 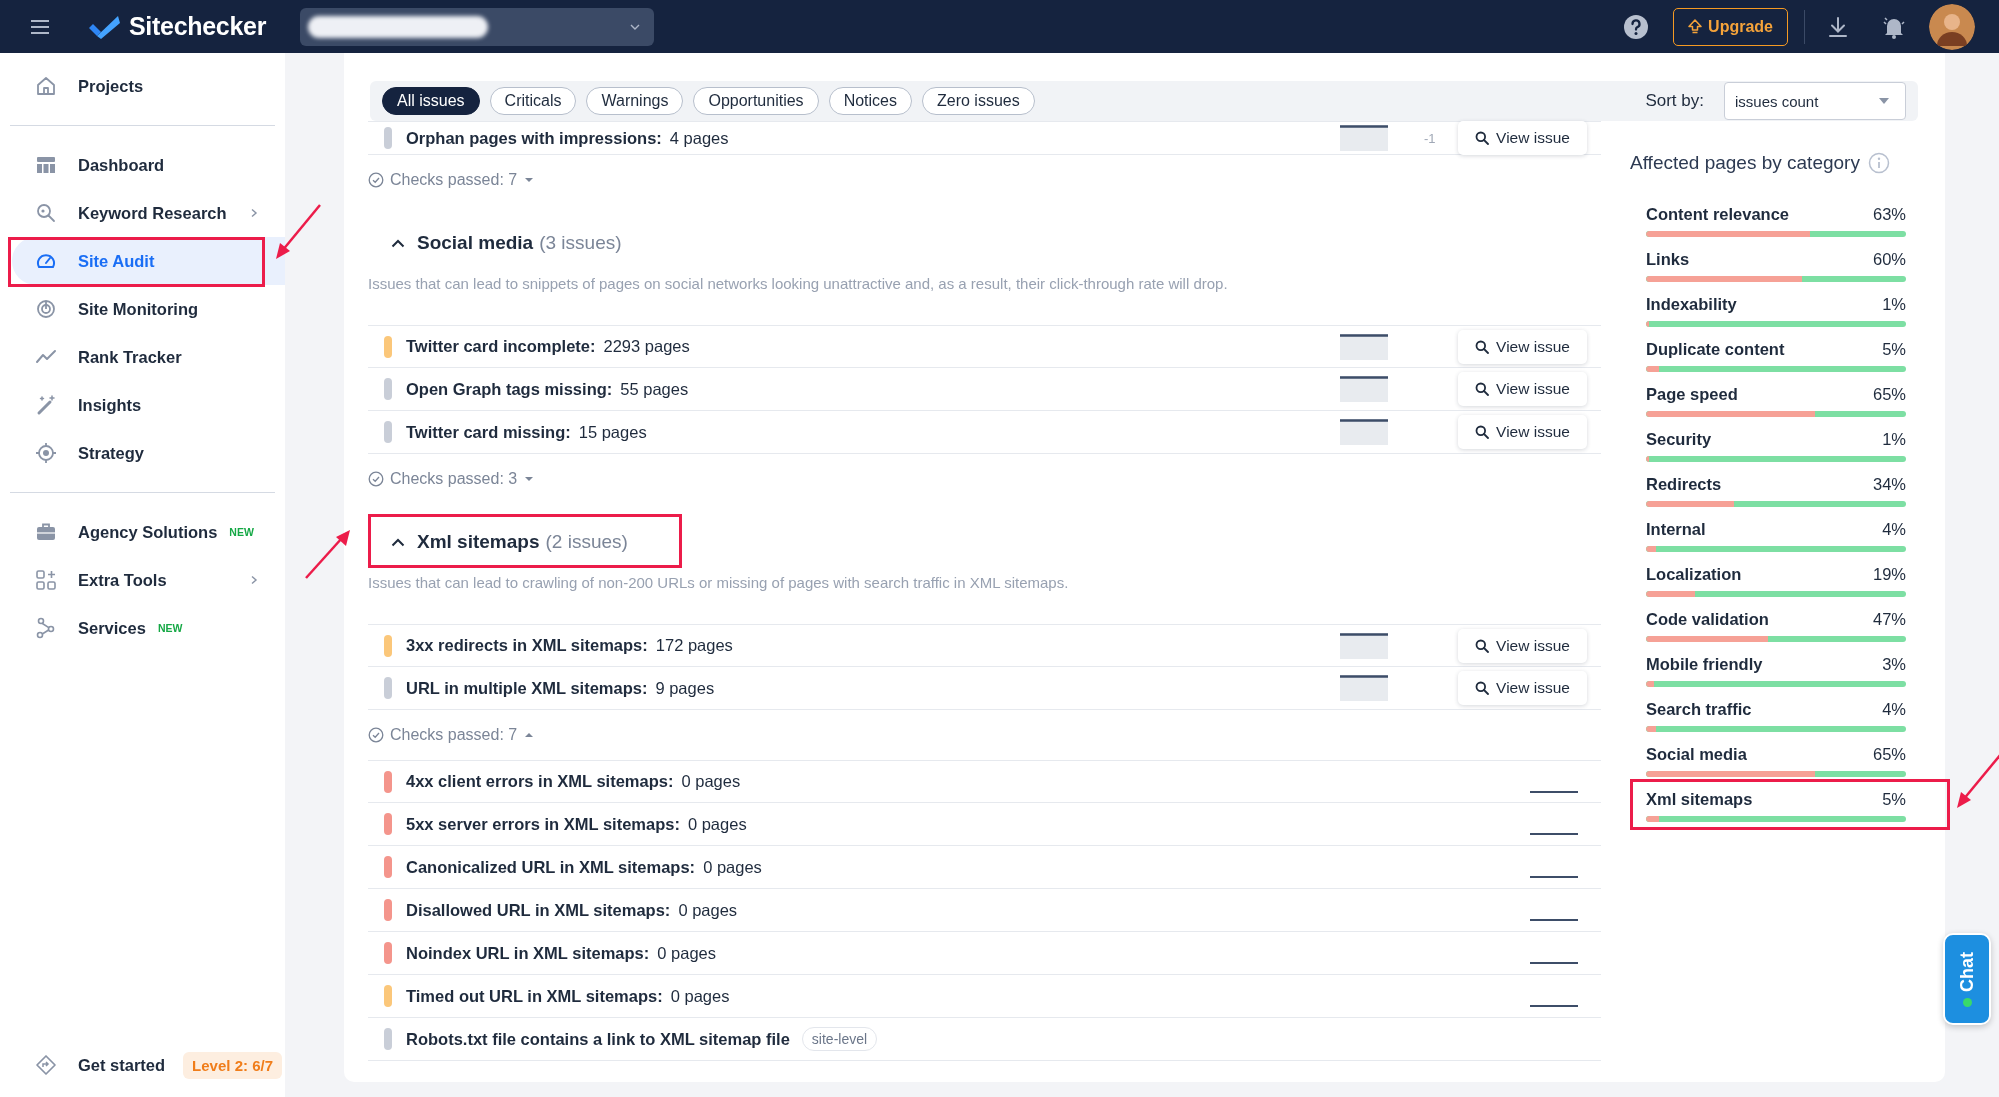 What do you see at coordinates (148, 309) in the screenshot?
I see `sidebar-item: Site Monitoring` at bounding box center [148, 309].